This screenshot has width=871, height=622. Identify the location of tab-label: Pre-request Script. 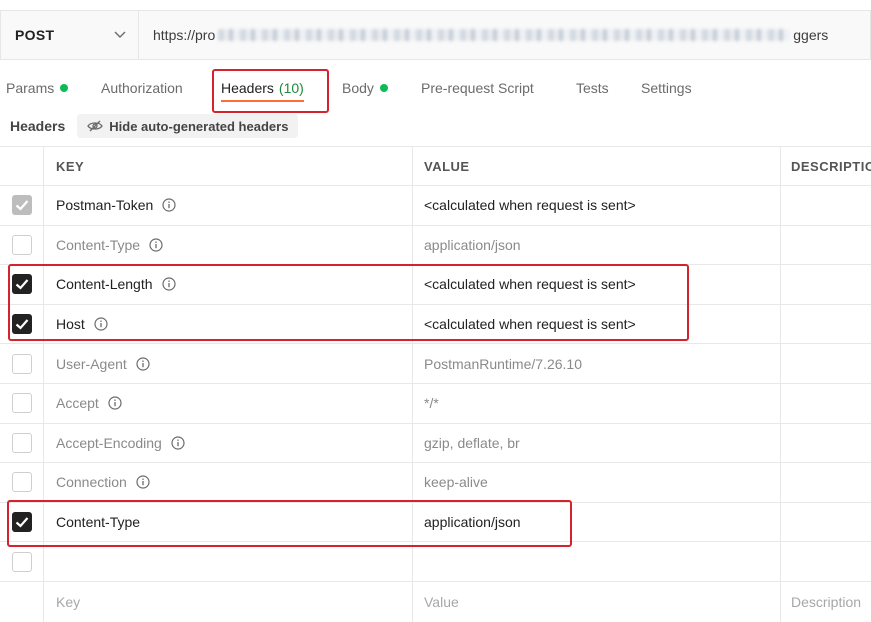
(477, 88).